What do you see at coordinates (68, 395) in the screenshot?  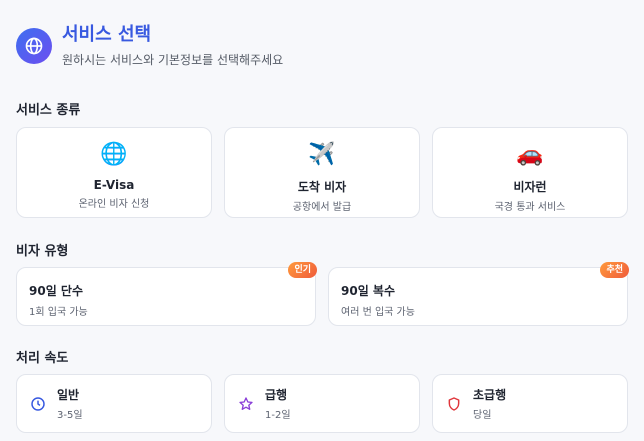 I see `speed-name: 일반` at bounding box center [68, 395].